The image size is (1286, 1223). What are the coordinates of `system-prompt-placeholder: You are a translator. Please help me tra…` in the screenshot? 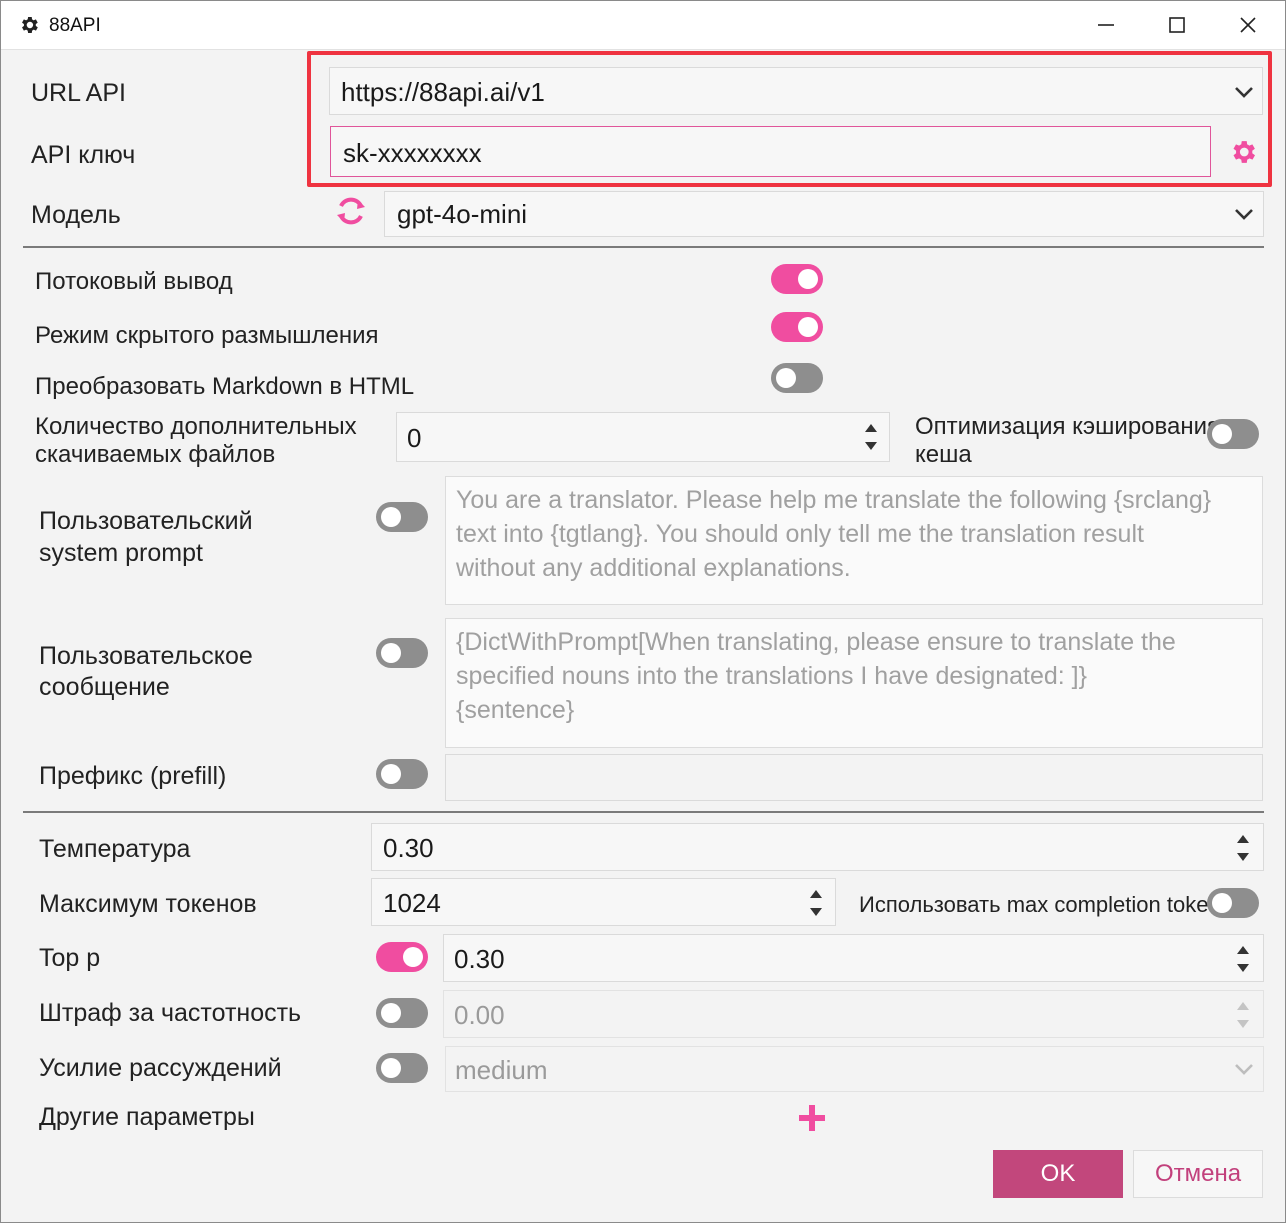 It's located at (834, 534).